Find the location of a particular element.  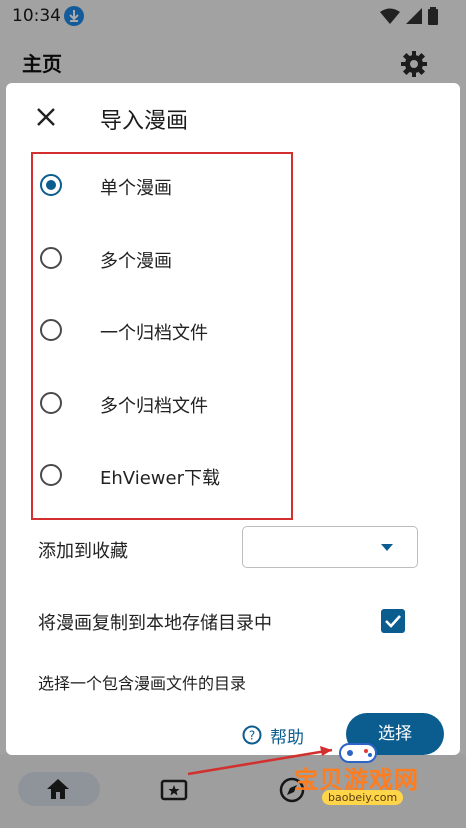

favorite-label: 添加到收藏 is located at coordinates (83, 551).